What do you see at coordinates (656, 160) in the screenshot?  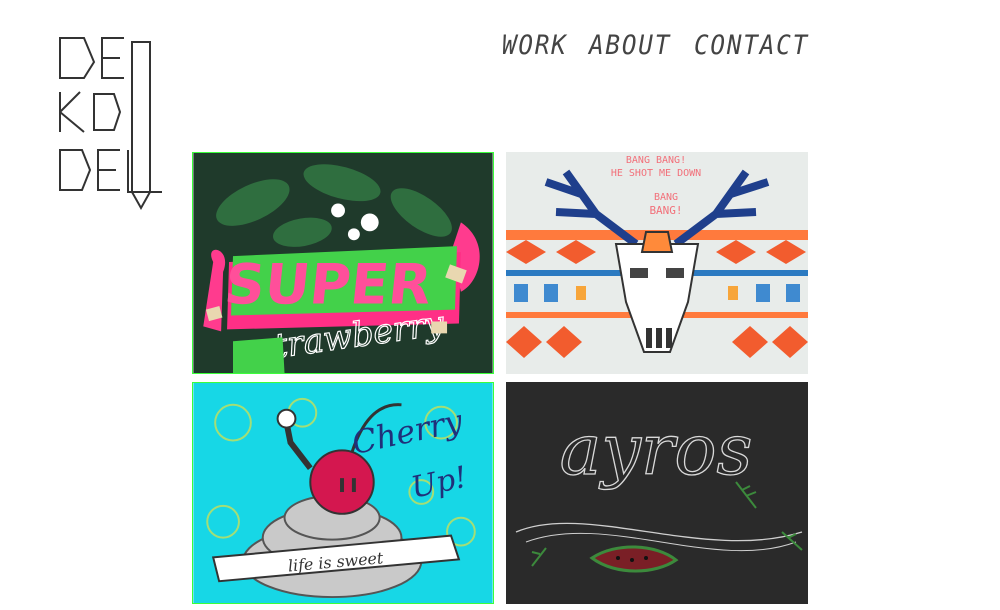 I see `deer-line-1: BANG BANG!` at bounding box center [656, 160].